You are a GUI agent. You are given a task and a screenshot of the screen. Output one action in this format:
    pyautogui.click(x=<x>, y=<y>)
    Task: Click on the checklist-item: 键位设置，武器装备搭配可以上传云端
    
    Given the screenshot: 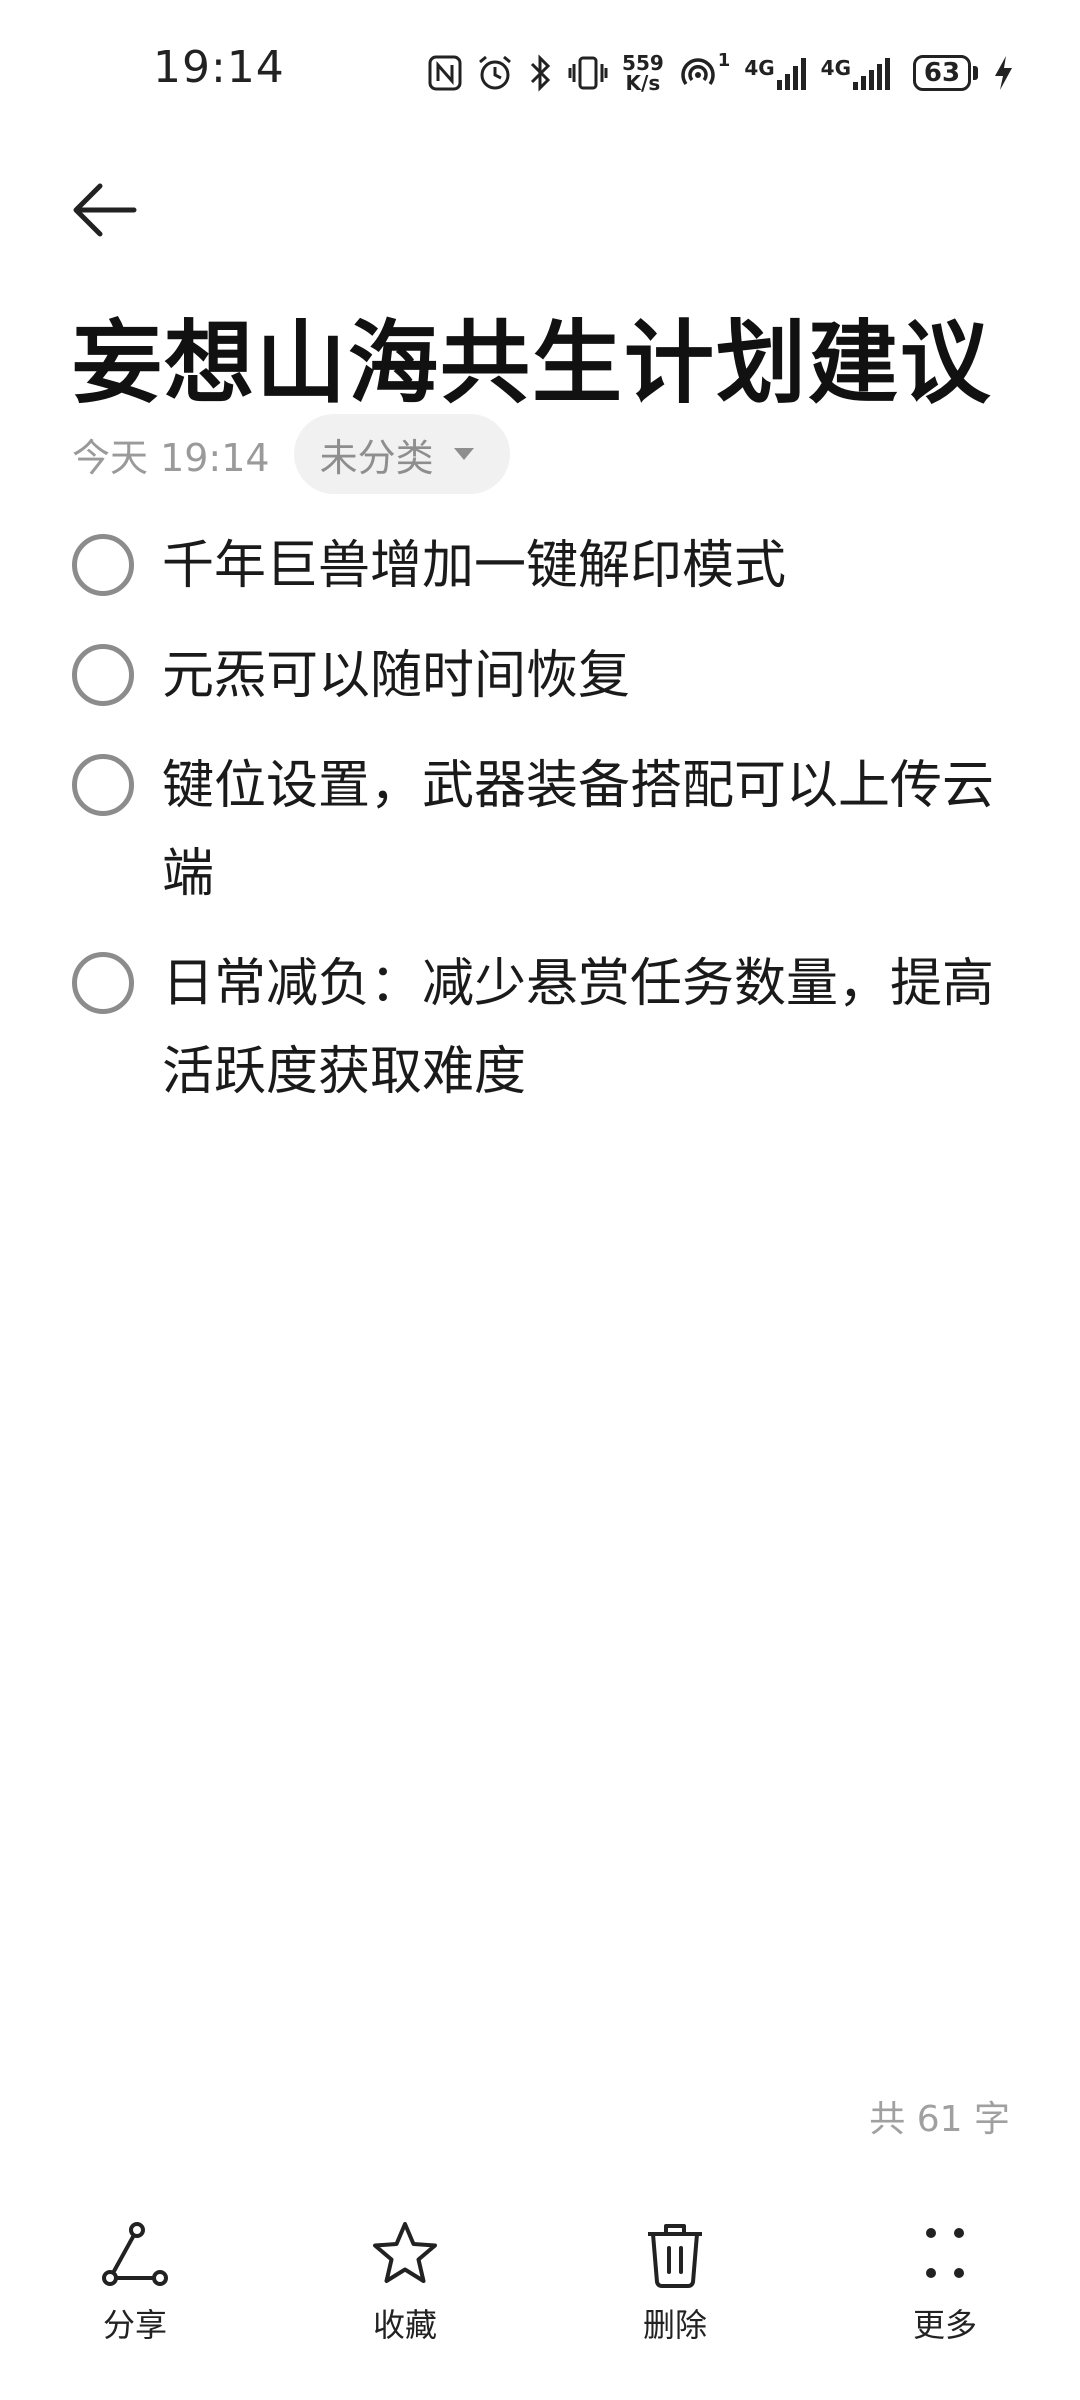 What is the action you would take?
    pyautogui.click(x=542, y=832)
    